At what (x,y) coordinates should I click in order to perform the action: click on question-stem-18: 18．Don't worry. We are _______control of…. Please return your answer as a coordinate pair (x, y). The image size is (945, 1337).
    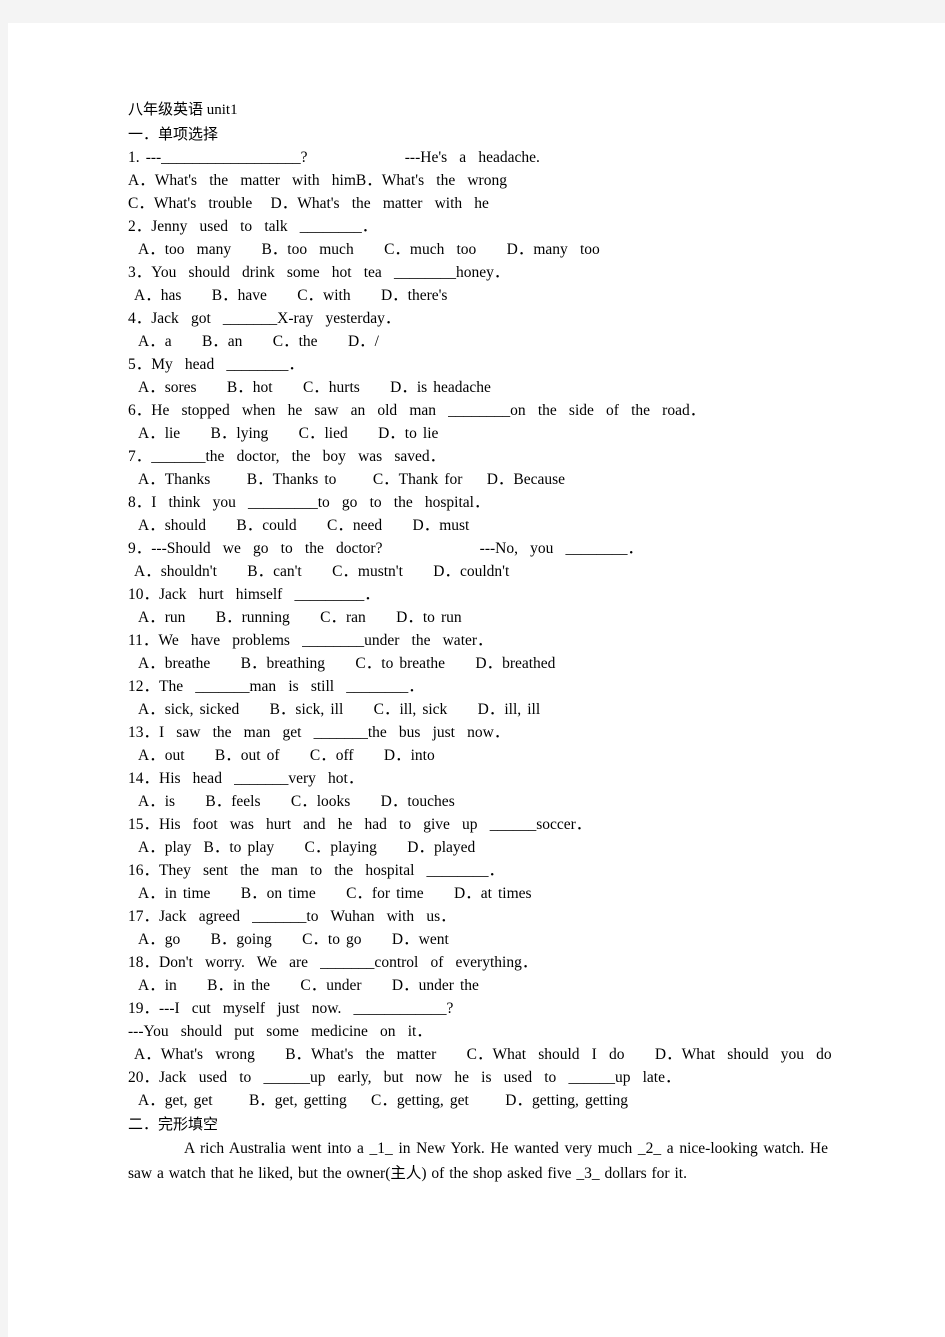
    Looking at the image, I should click on (333, 962).